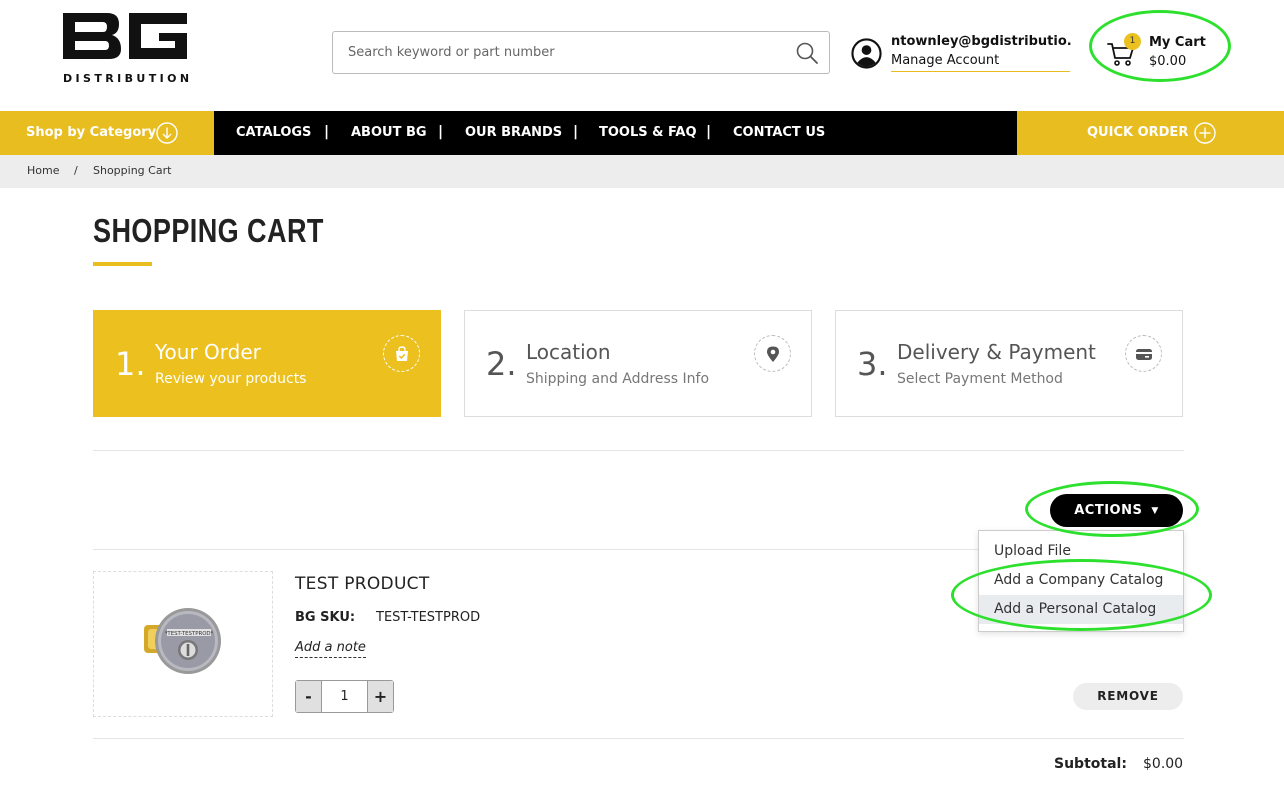  What do you see at coordinates (1177, 42) in the screenshot?
I see `my-cart-label: My Cart` at bounding box center [1177, 42].